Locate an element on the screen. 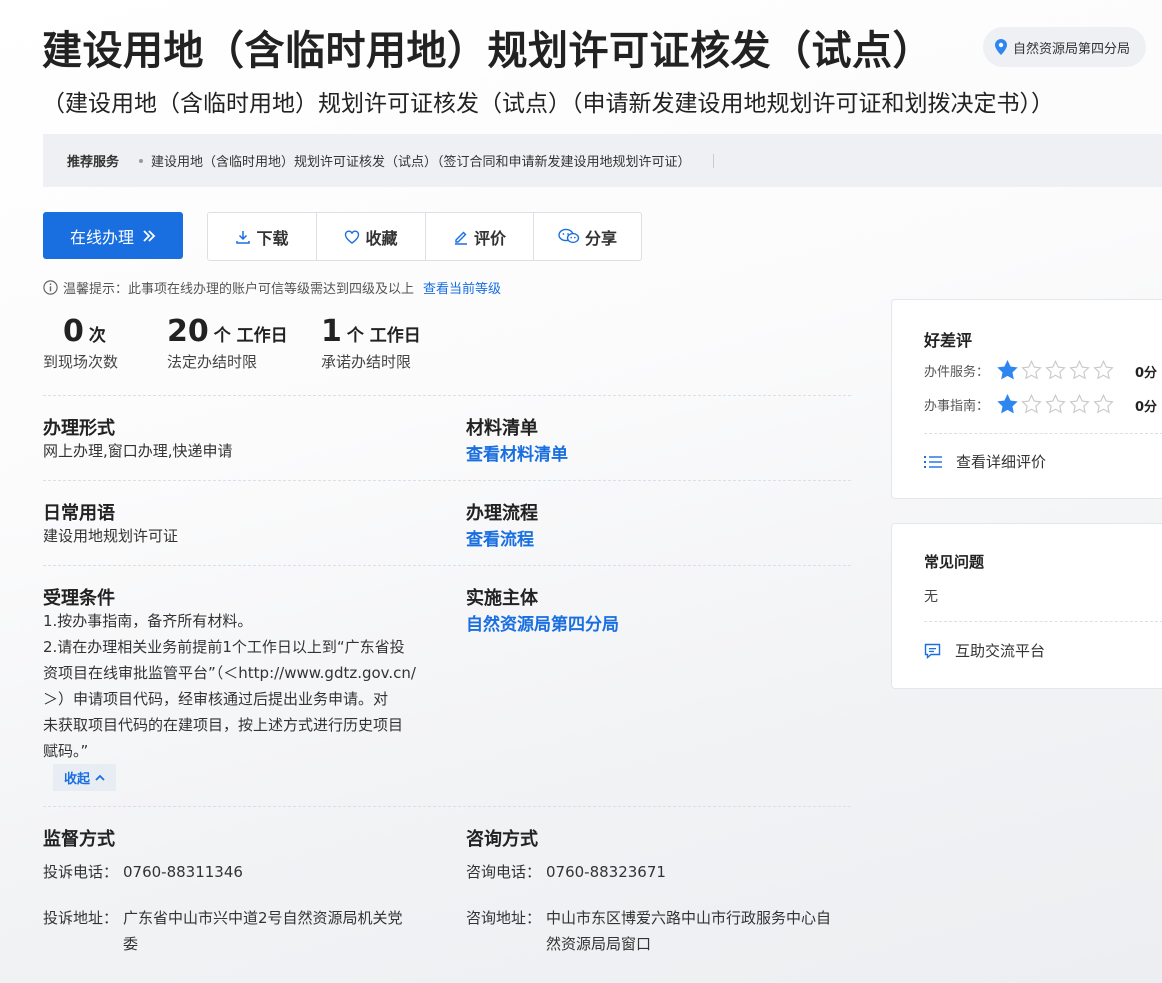 This screenshot has width=1162, height=983. complaint-phone-value: 0760-88311346 is located at coordinates (183, 872).